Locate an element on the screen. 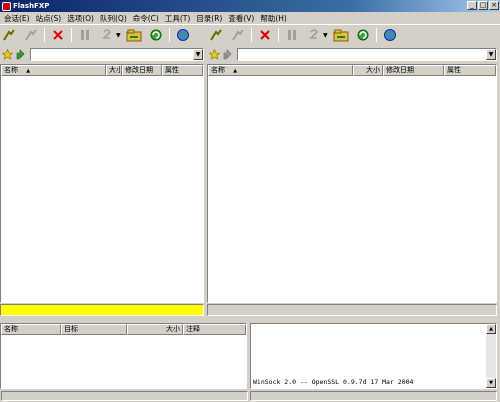 The width and height of the screenshot is (500, 402). maximize-button: □ is located at coordinates (483, 5).